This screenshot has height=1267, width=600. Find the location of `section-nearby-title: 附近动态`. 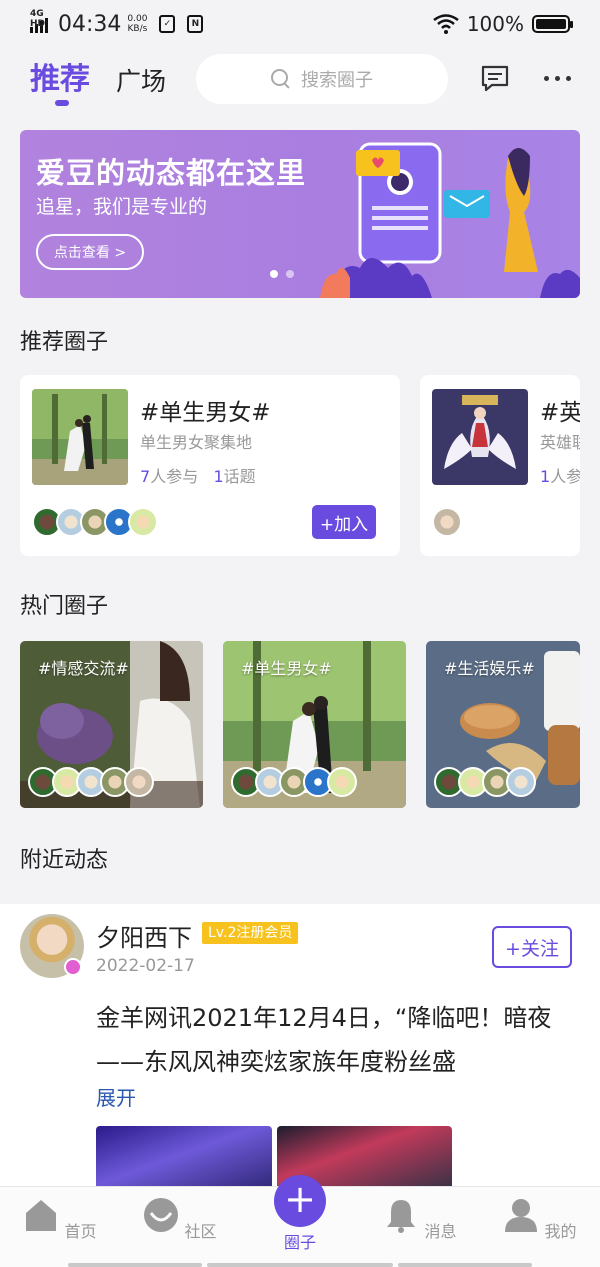

section-nearby-title: 附近动态 is located at coordinates (64, 860).